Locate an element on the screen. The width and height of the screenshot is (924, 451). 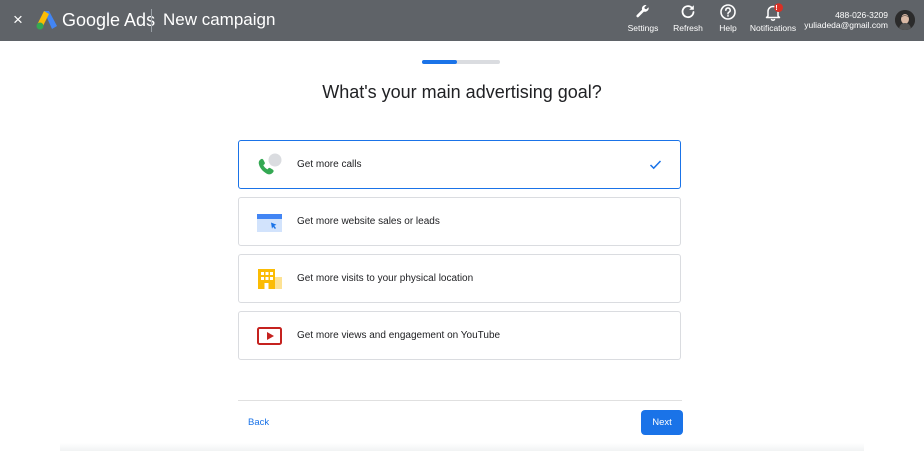
google-ads-logo-icon is located at coordinates (46, 20).